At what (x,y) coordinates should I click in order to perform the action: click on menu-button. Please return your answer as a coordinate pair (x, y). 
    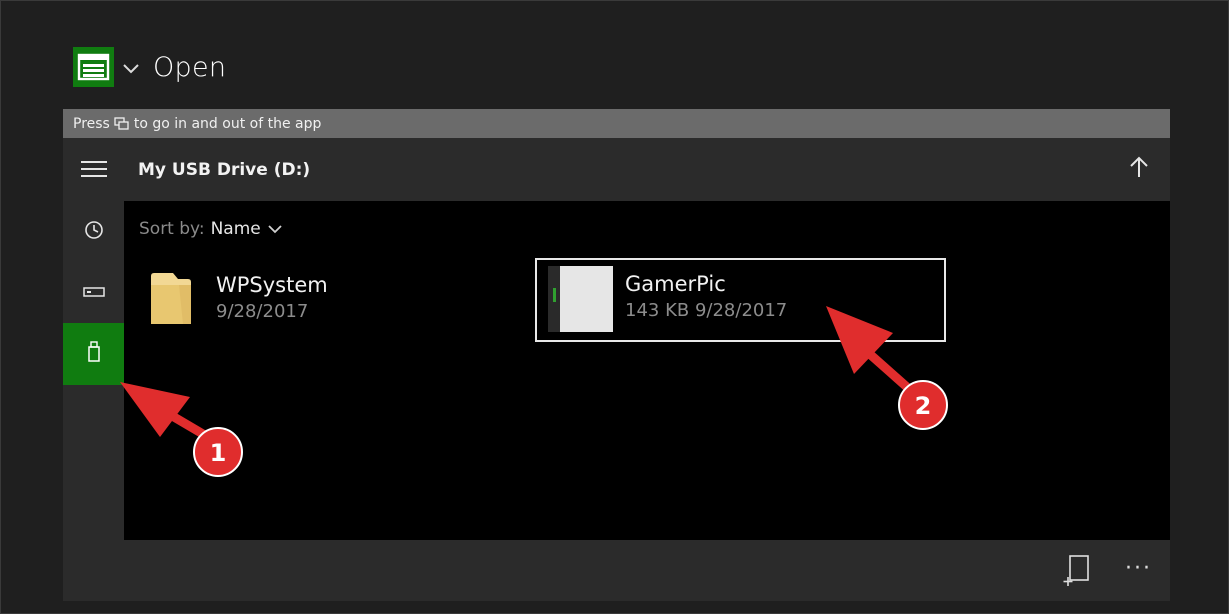
    Looking at the image, I should click on (93, 171).